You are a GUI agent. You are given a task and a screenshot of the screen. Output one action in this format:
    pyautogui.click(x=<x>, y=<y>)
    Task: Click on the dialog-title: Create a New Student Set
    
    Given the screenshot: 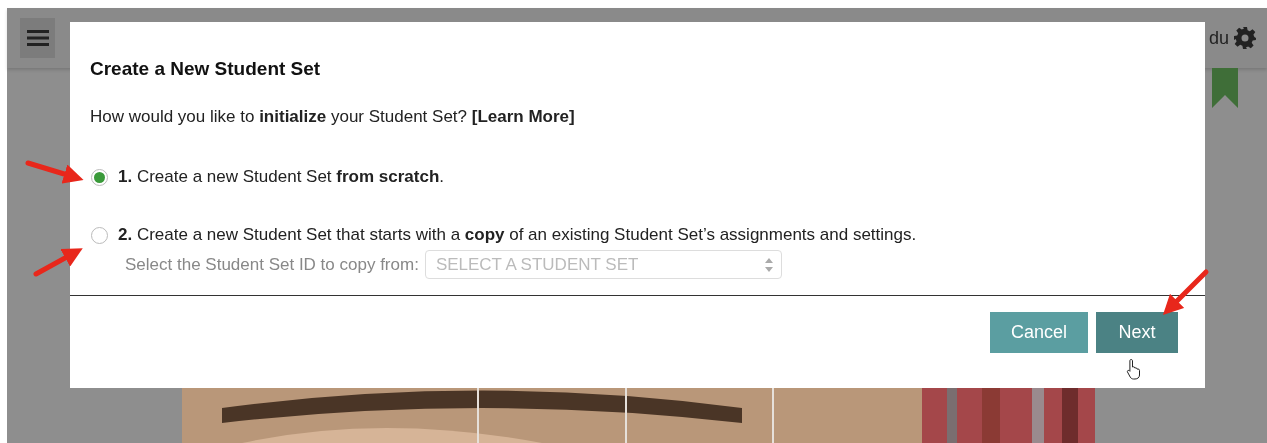 What is the action you would take?
    pyautogui.click(x=206, y=69)
    